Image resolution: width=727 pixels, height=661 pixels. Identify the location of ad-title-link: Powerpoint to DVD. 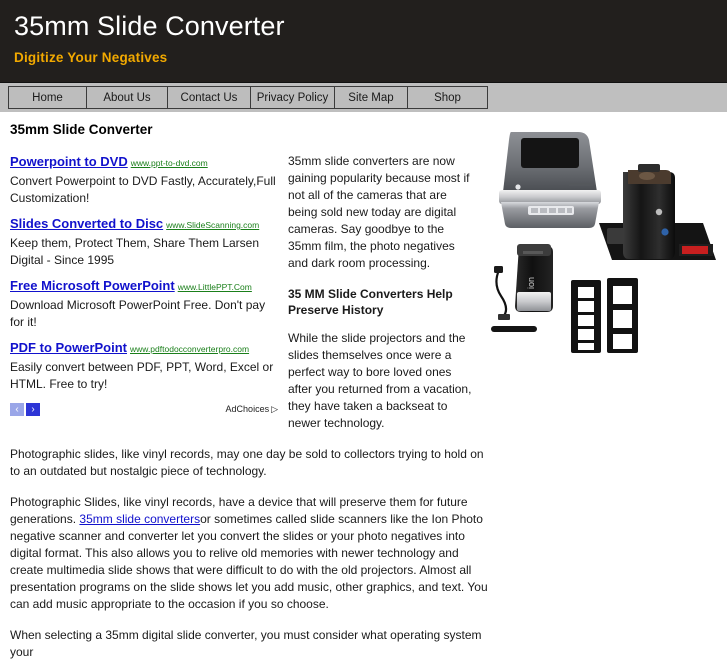
(69, 161).